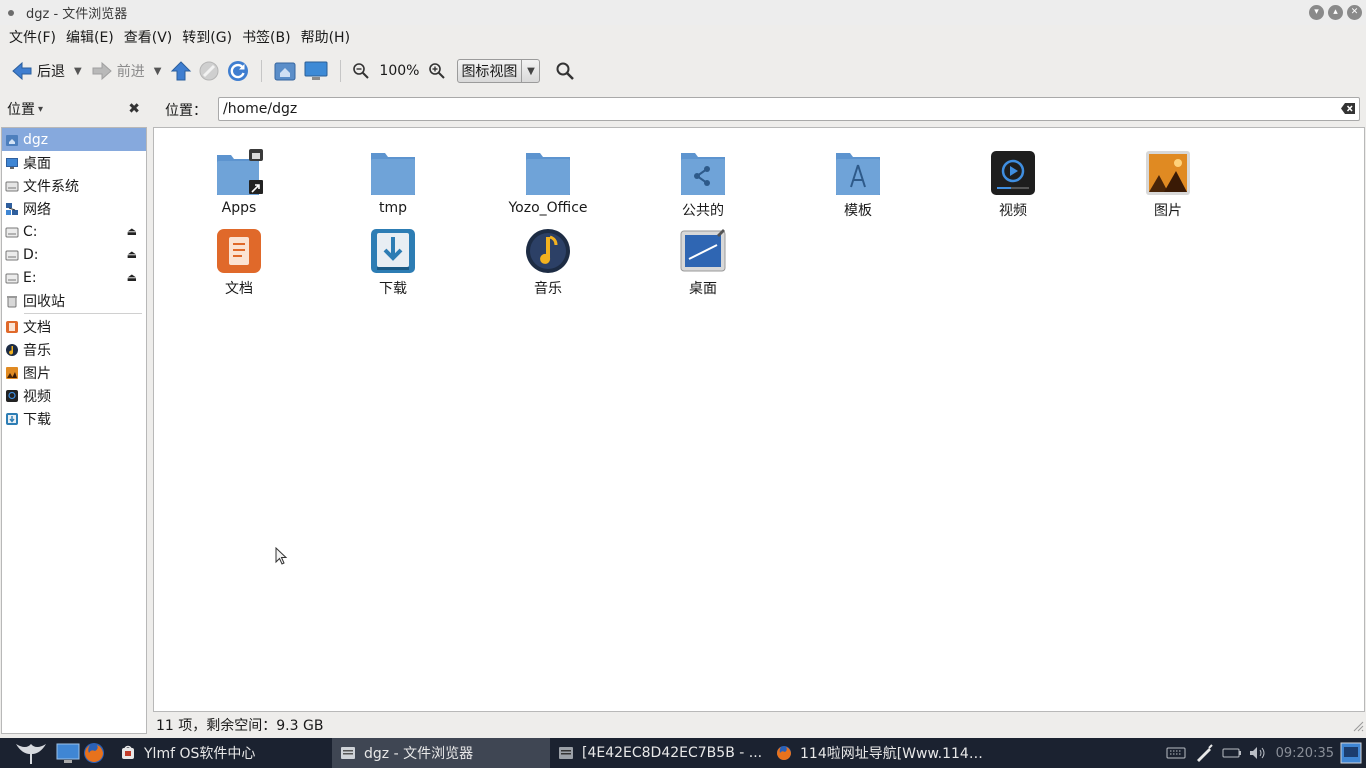 The image size is (1366, 768). I want to click on file-item-desktop: 桌面, so click(703, 262).